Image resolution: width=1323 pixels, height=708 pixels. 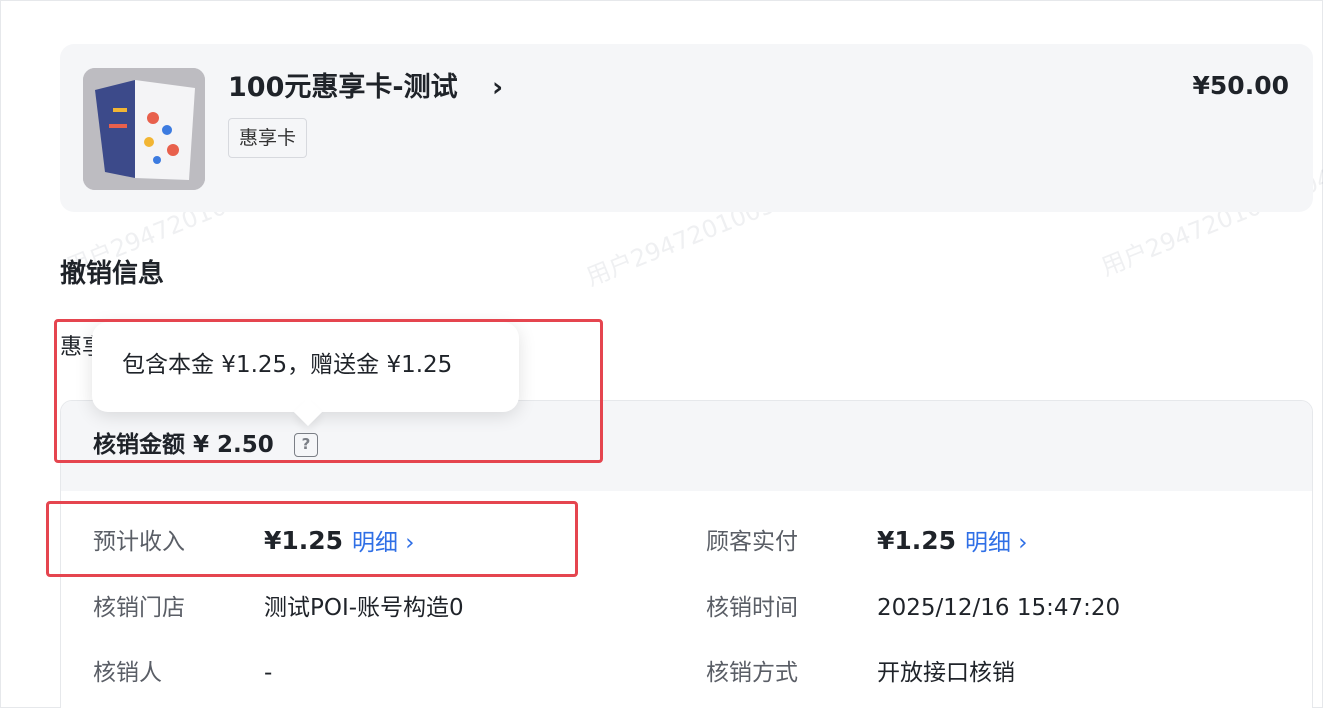 I want to click on expected-income-detail-link: 明细 ›, so click(x=383, y=543).